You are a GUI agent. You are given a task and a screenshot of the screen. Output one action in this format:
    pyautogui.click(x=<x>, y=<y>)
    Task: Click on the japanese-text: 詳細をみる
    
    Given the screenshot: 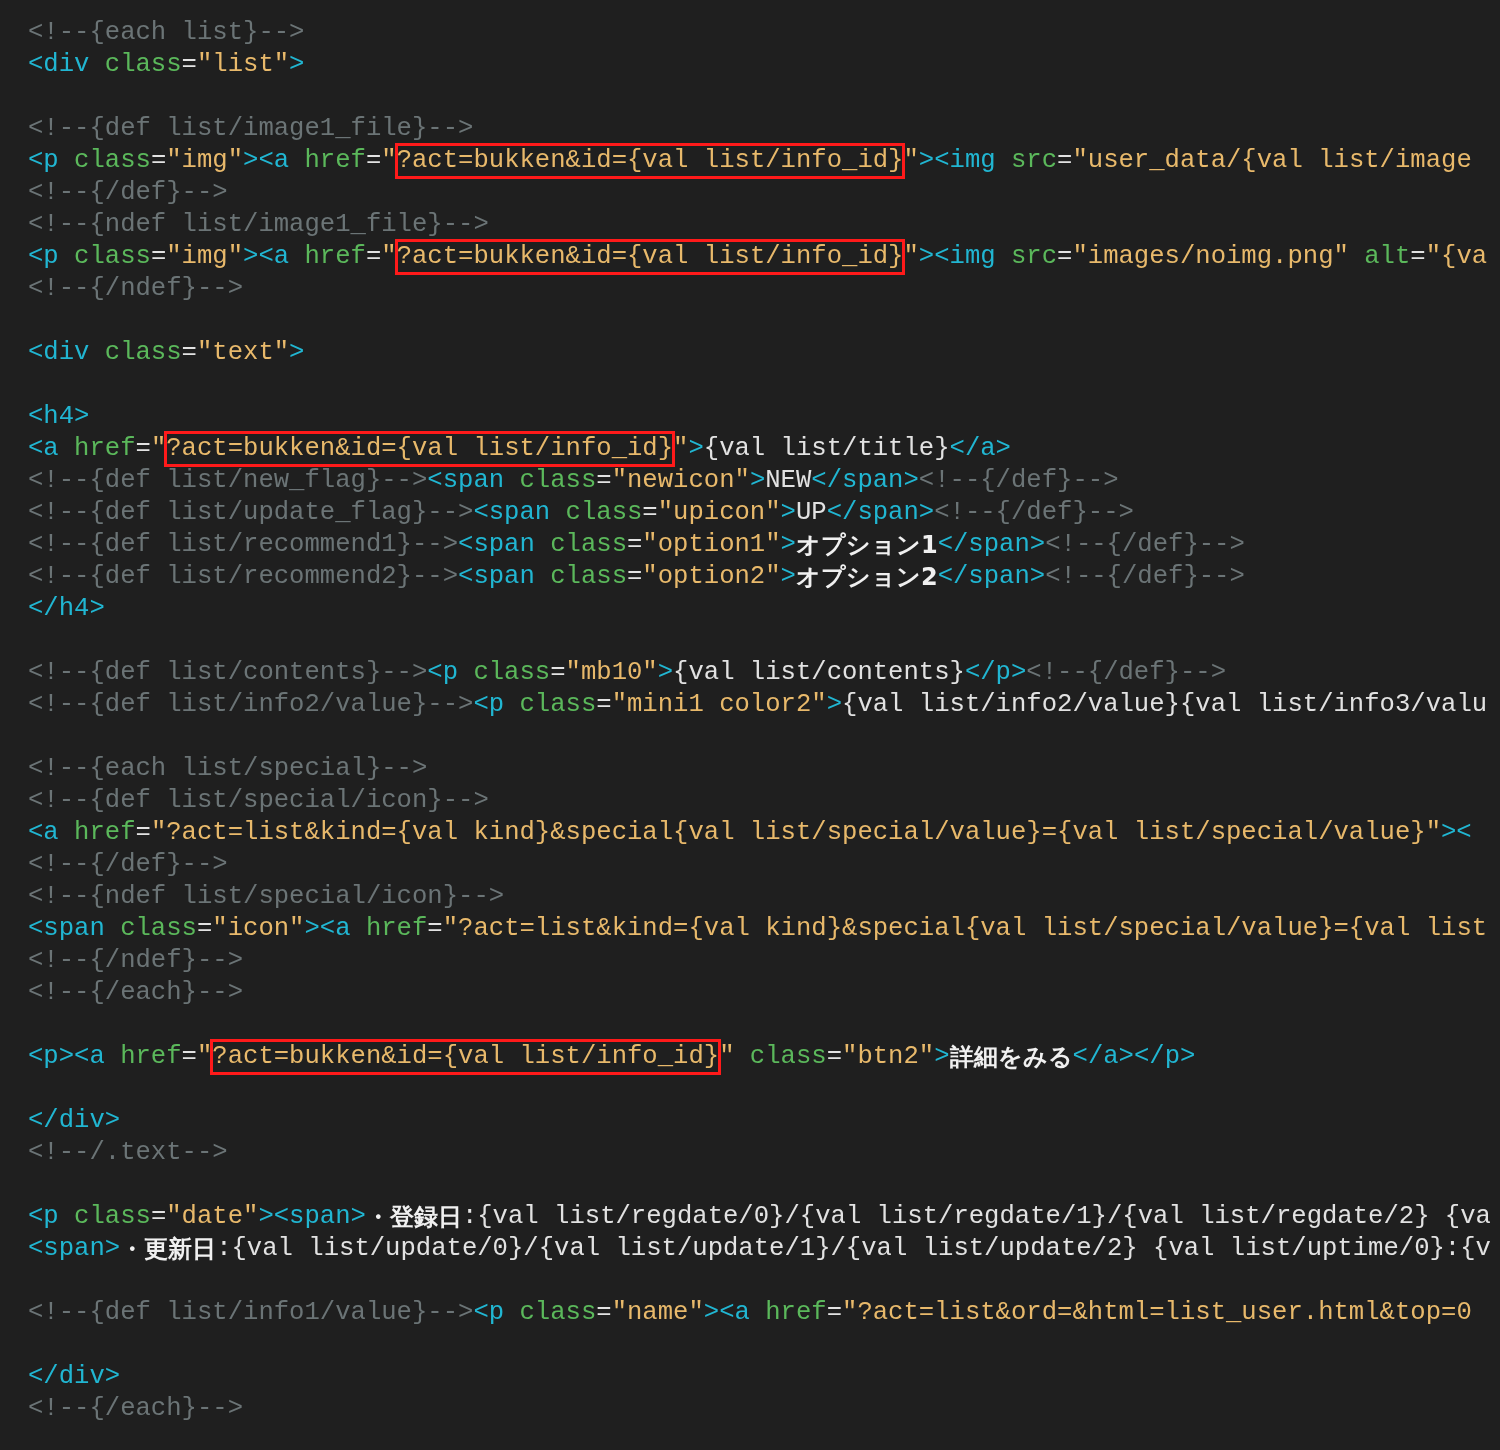 What is the action you would take?
    pyautogui.click(x=1011, y=1057)
    